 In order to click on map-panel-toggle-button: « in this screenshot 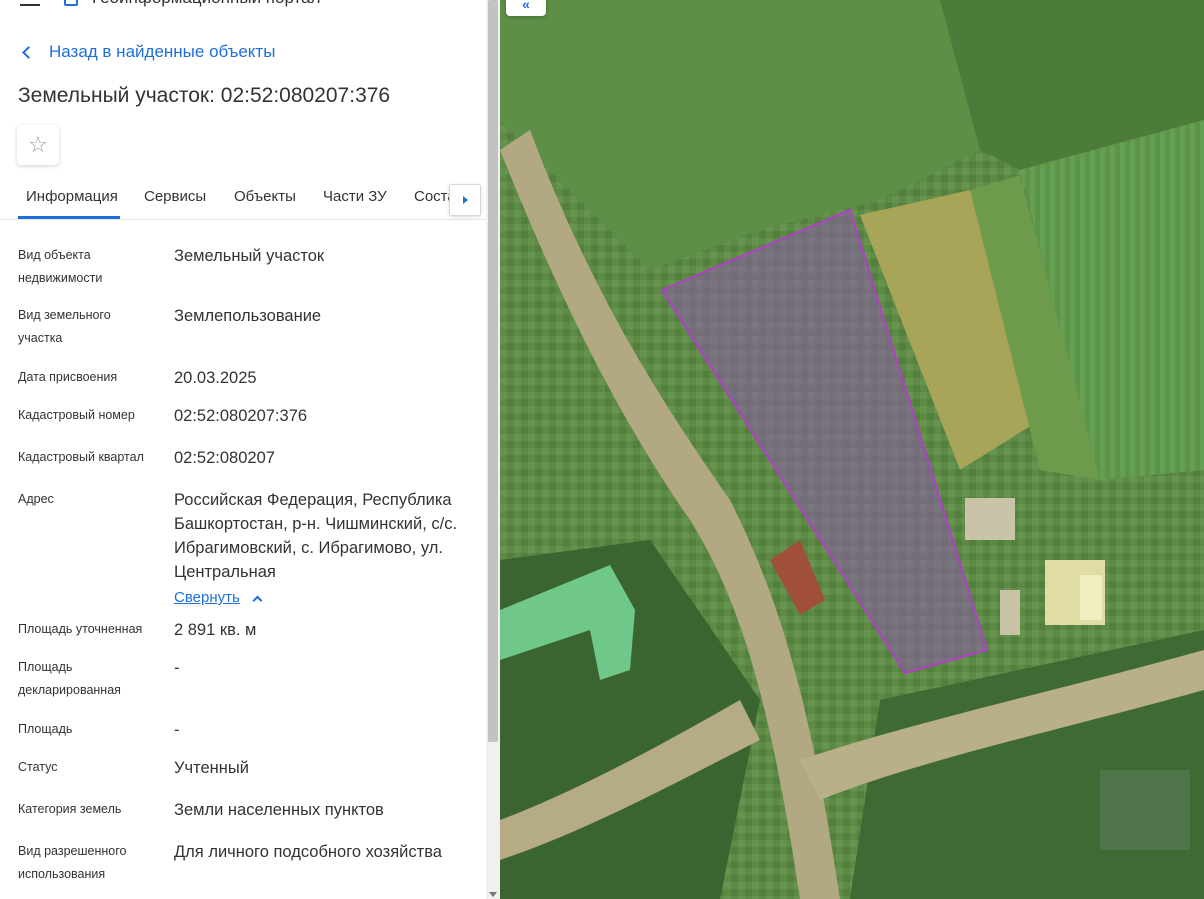, I will do `click(526, 8)`.